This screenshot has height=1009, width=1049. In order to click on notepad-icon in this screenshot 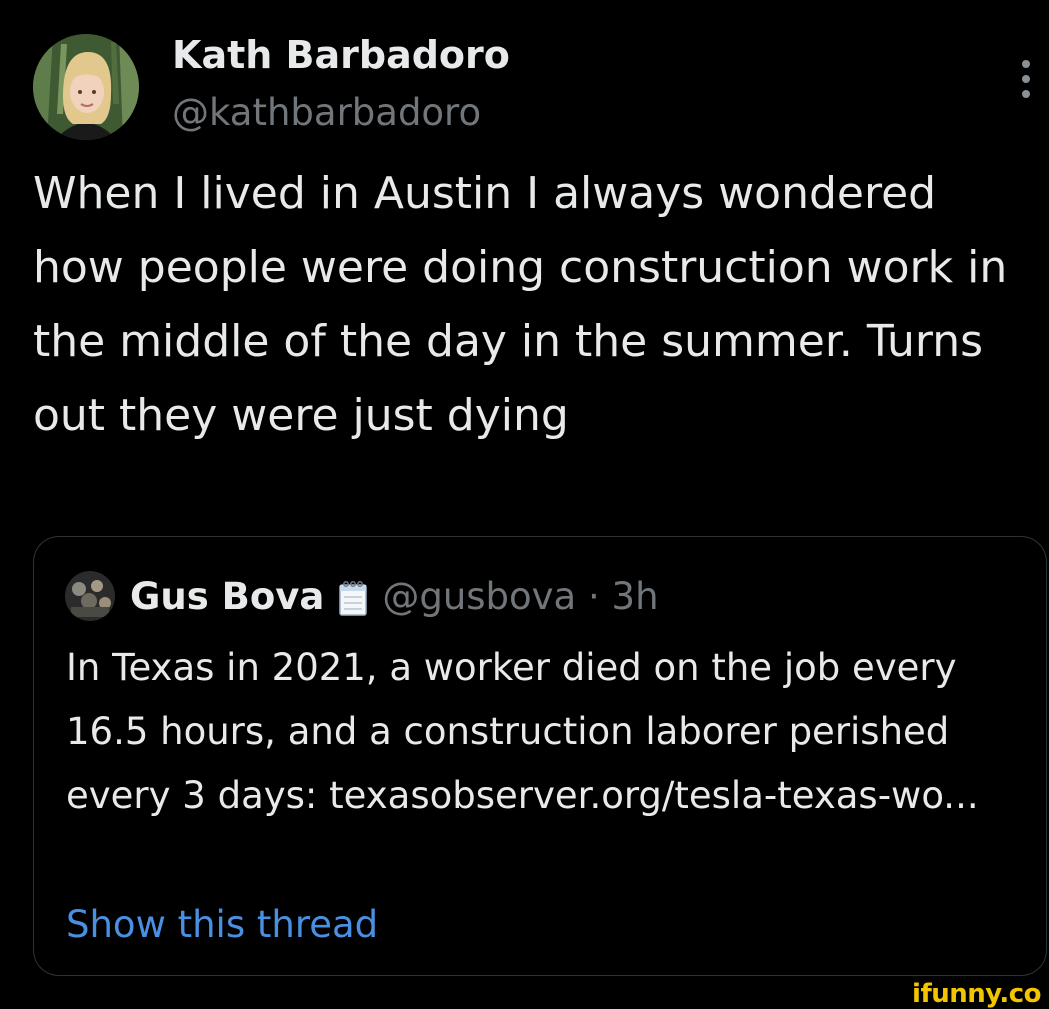, I will do `click(353, 605)`.